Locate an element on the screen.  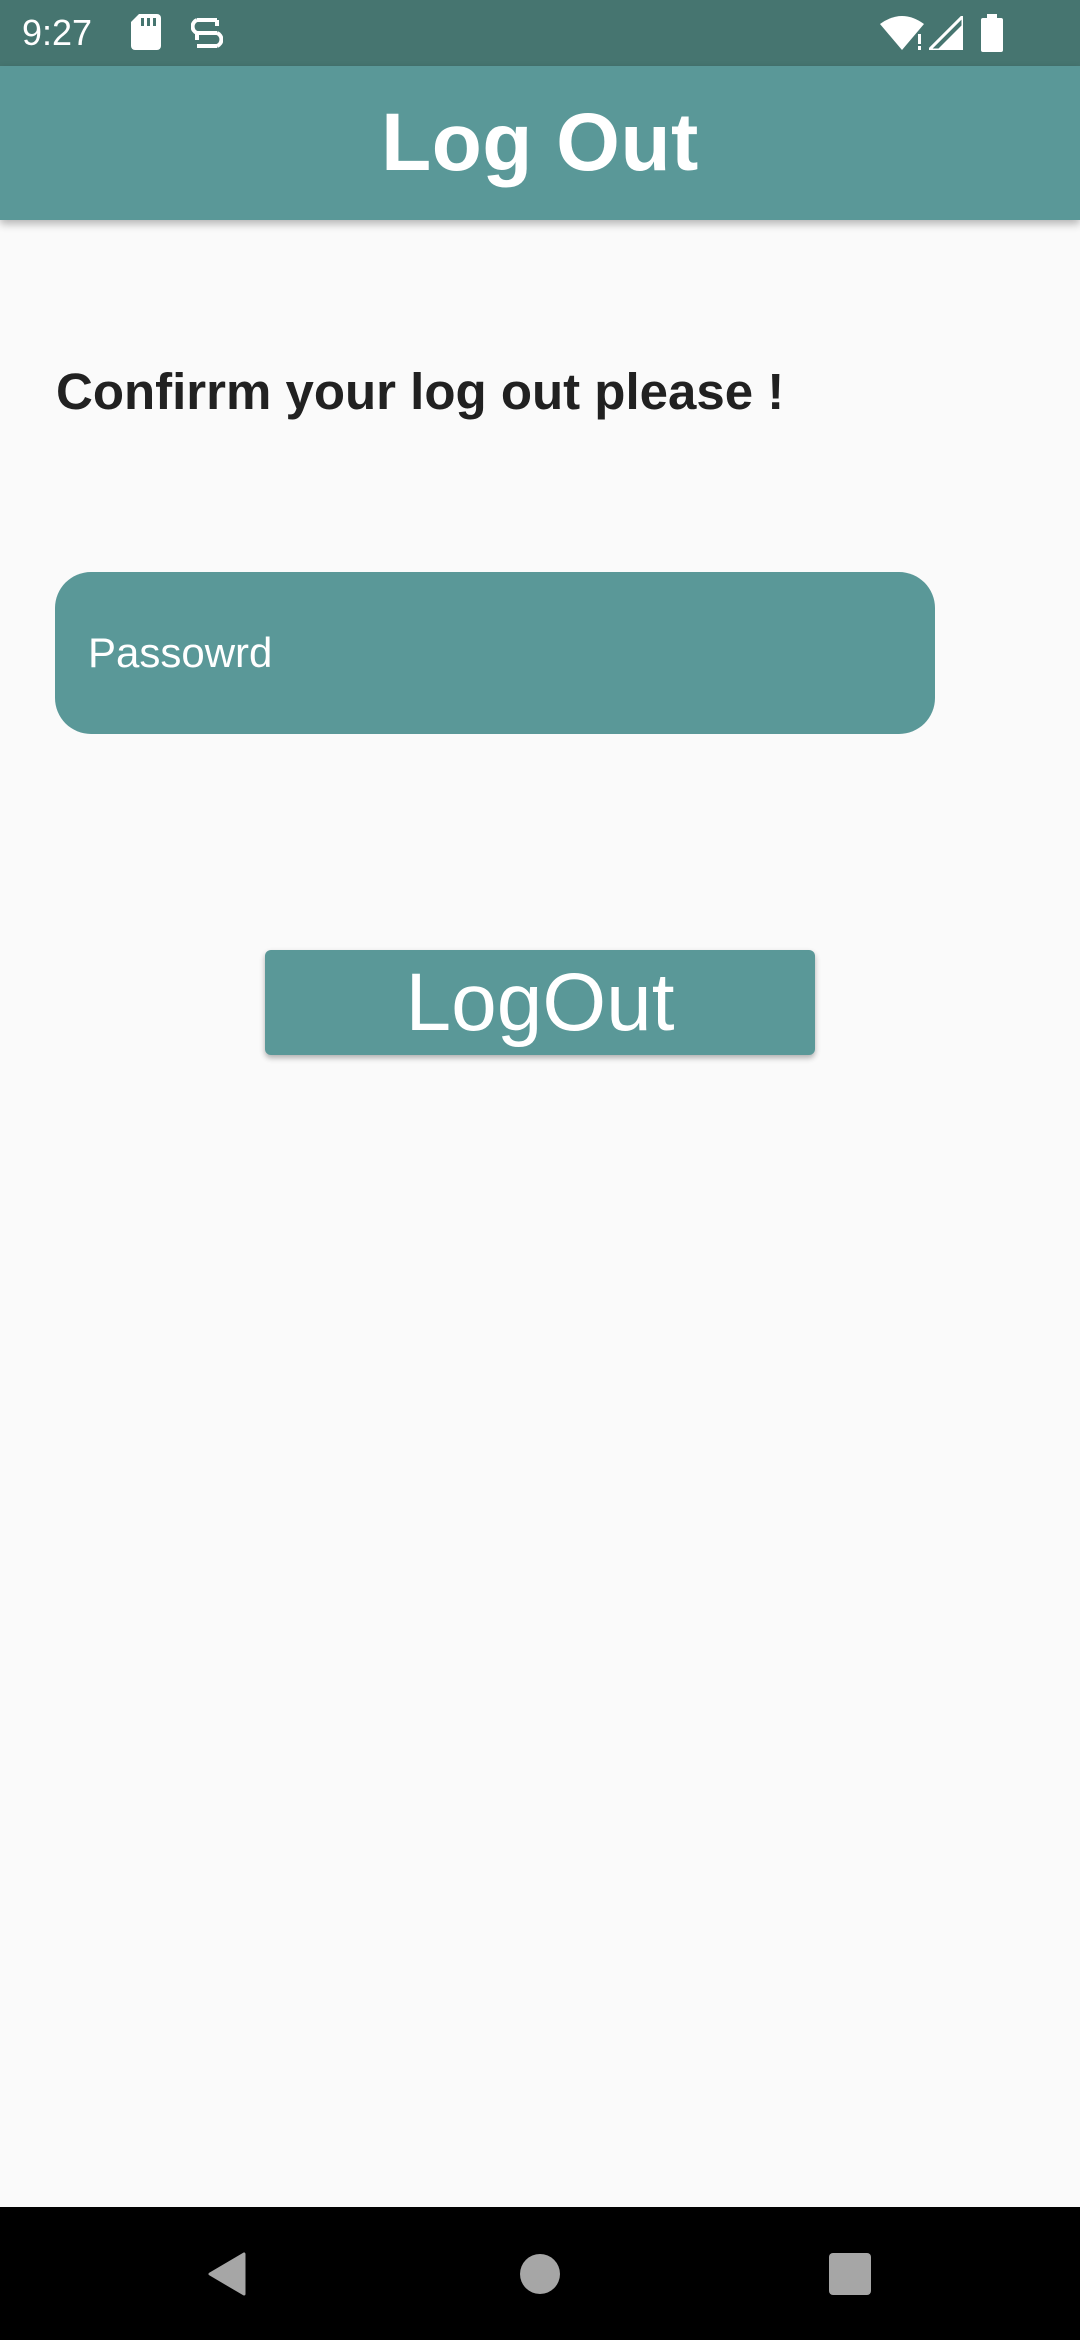
status-bar: 9:27 is located at coordinates (540, 33).